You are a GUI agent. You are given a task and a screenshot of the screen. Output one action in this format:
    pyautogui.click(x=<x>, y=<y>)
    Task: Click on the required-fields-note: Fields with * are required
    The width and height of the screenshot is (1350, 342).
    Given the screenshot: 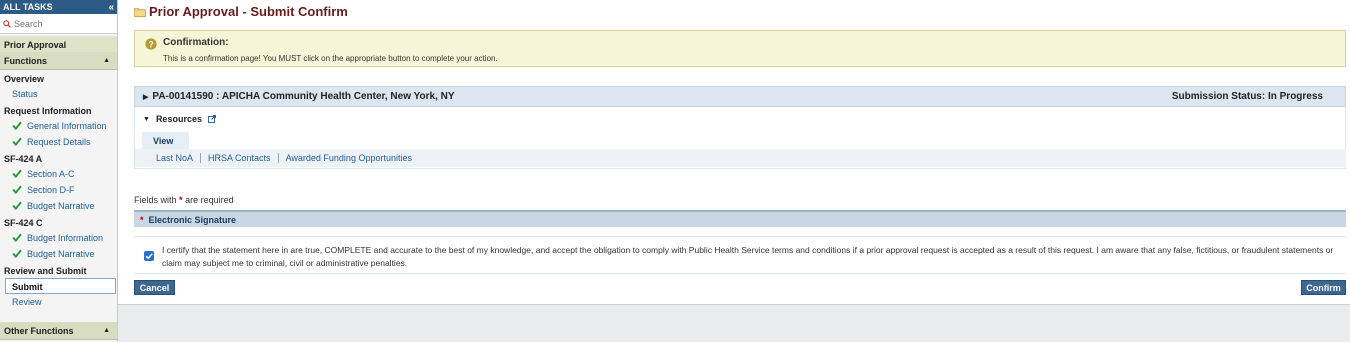 What is the action you would take?
    pyautogui.click(x=184, y=200)
    